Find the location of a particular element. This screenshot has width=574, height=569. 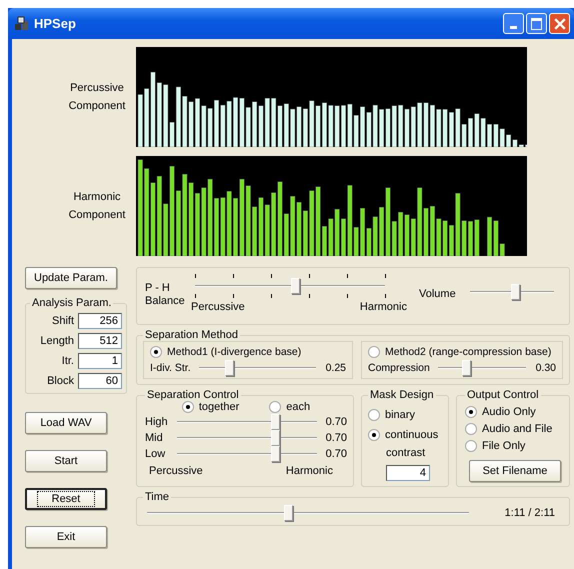

minimize-button is located at coordinates (513, 23).